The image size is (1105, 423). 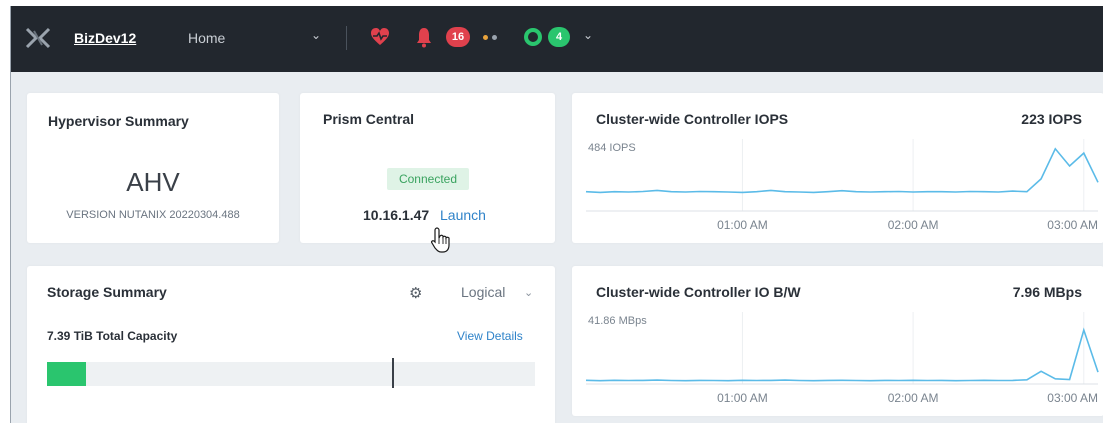 I want to click on storage-view-dropdown: Logical, so click(x=483, y=292).